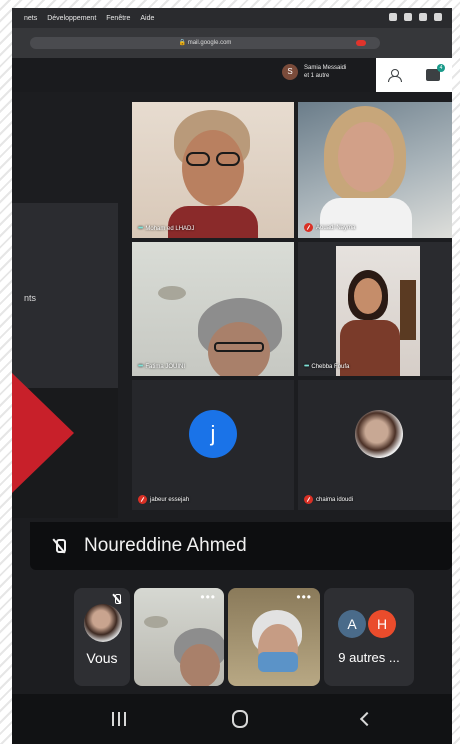  Describe the element at coordinates (379, 434) in the screenshot. I see `participant-avatar` at that location.